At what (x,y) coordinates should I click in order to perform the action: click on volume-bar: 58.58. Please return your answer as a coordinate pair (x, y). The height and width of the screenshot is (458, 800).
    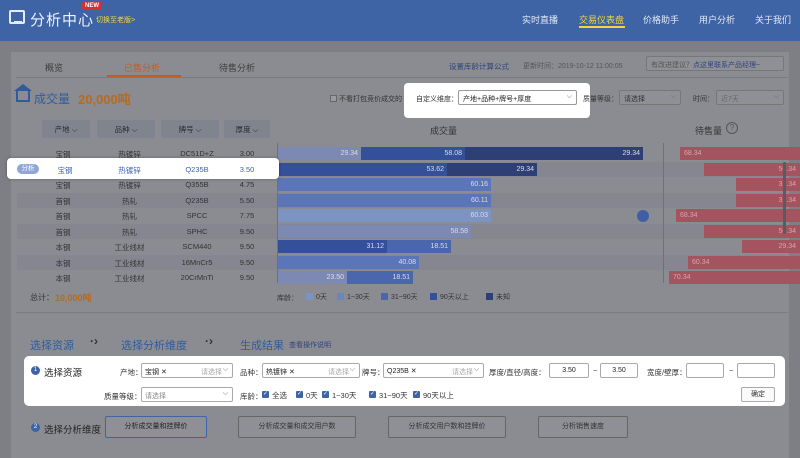
    Looking at the image, I should click on (467, 231).